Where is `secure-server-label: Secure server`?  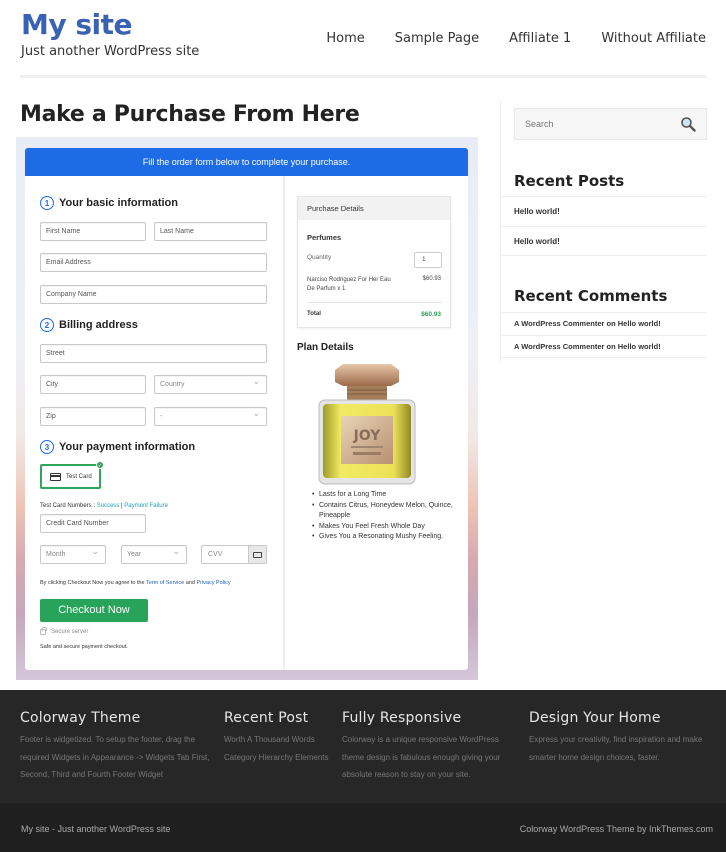
secure-server-label: Secure server is located at coordinates (70, 632).